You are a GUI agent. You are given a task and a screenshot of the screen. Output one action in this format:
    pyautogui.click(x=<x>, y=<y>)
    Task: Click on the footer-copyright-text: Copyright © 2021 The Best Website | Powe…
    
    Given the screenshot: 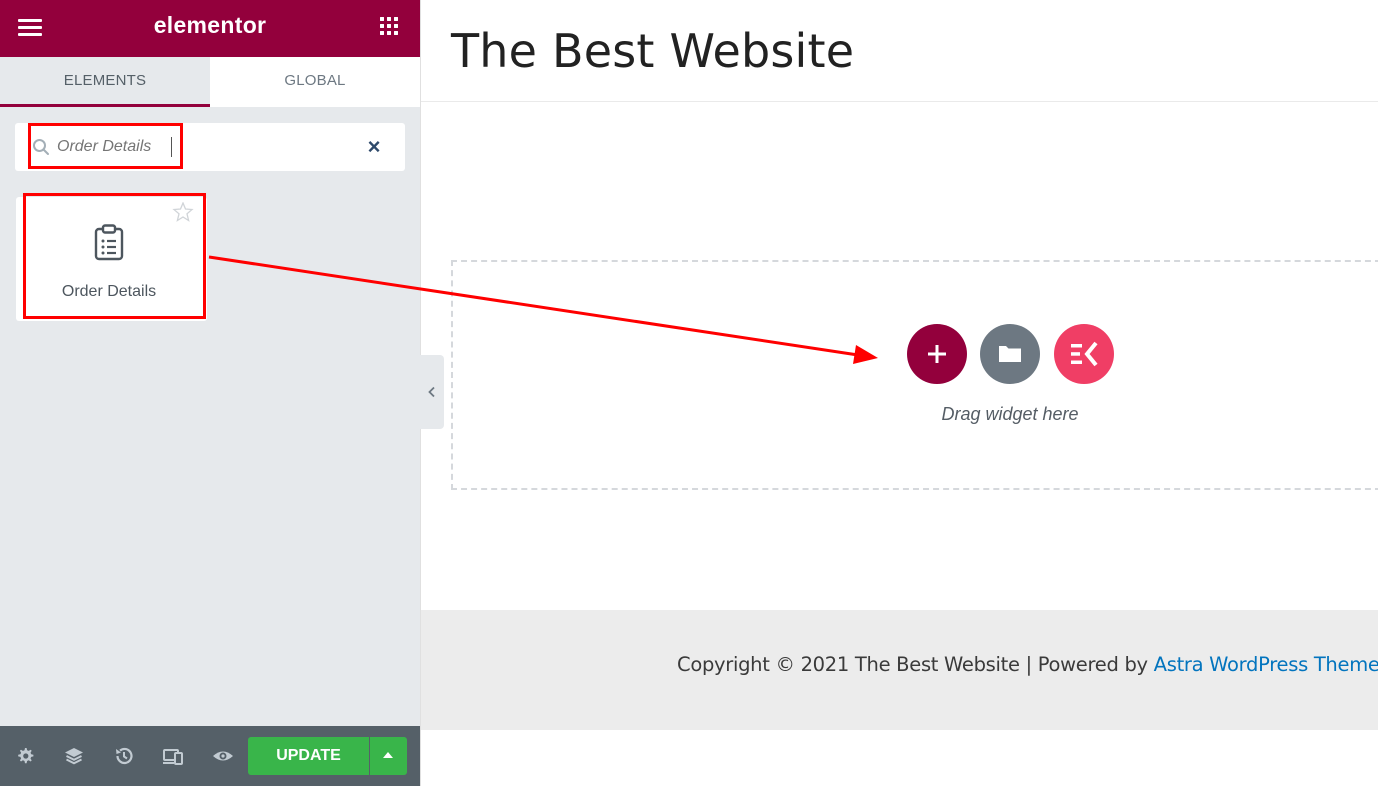 What is the action you would take?
    pyautogui.click(x=915, y=664)
    